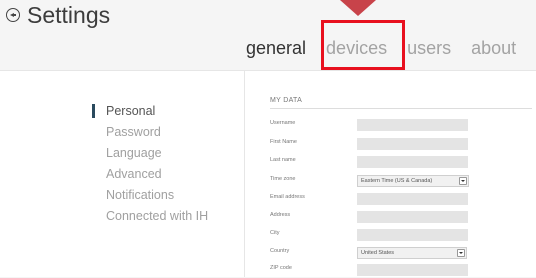 This screenshot has width=536, height=278. I want to click on menu-item-personal: Personal, so click(157, 111).